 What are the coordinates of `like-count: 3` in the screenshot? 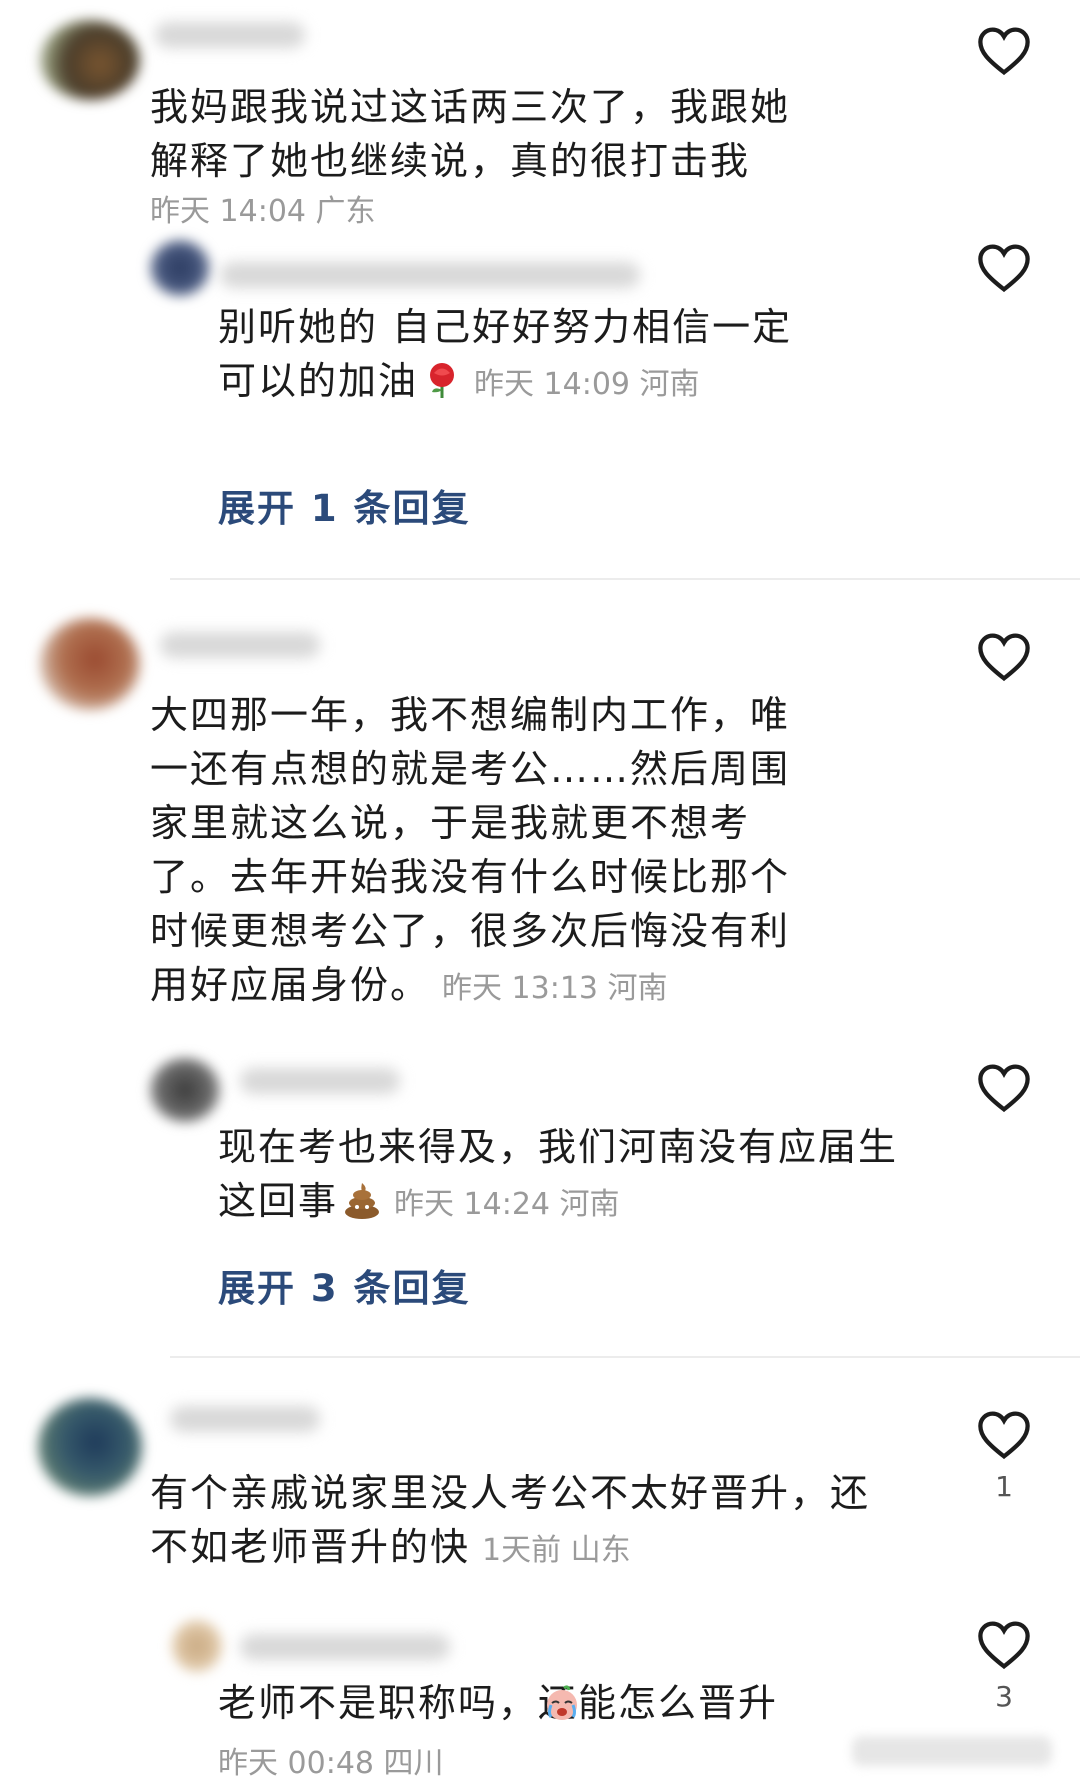 It's located at (1004, 1696).